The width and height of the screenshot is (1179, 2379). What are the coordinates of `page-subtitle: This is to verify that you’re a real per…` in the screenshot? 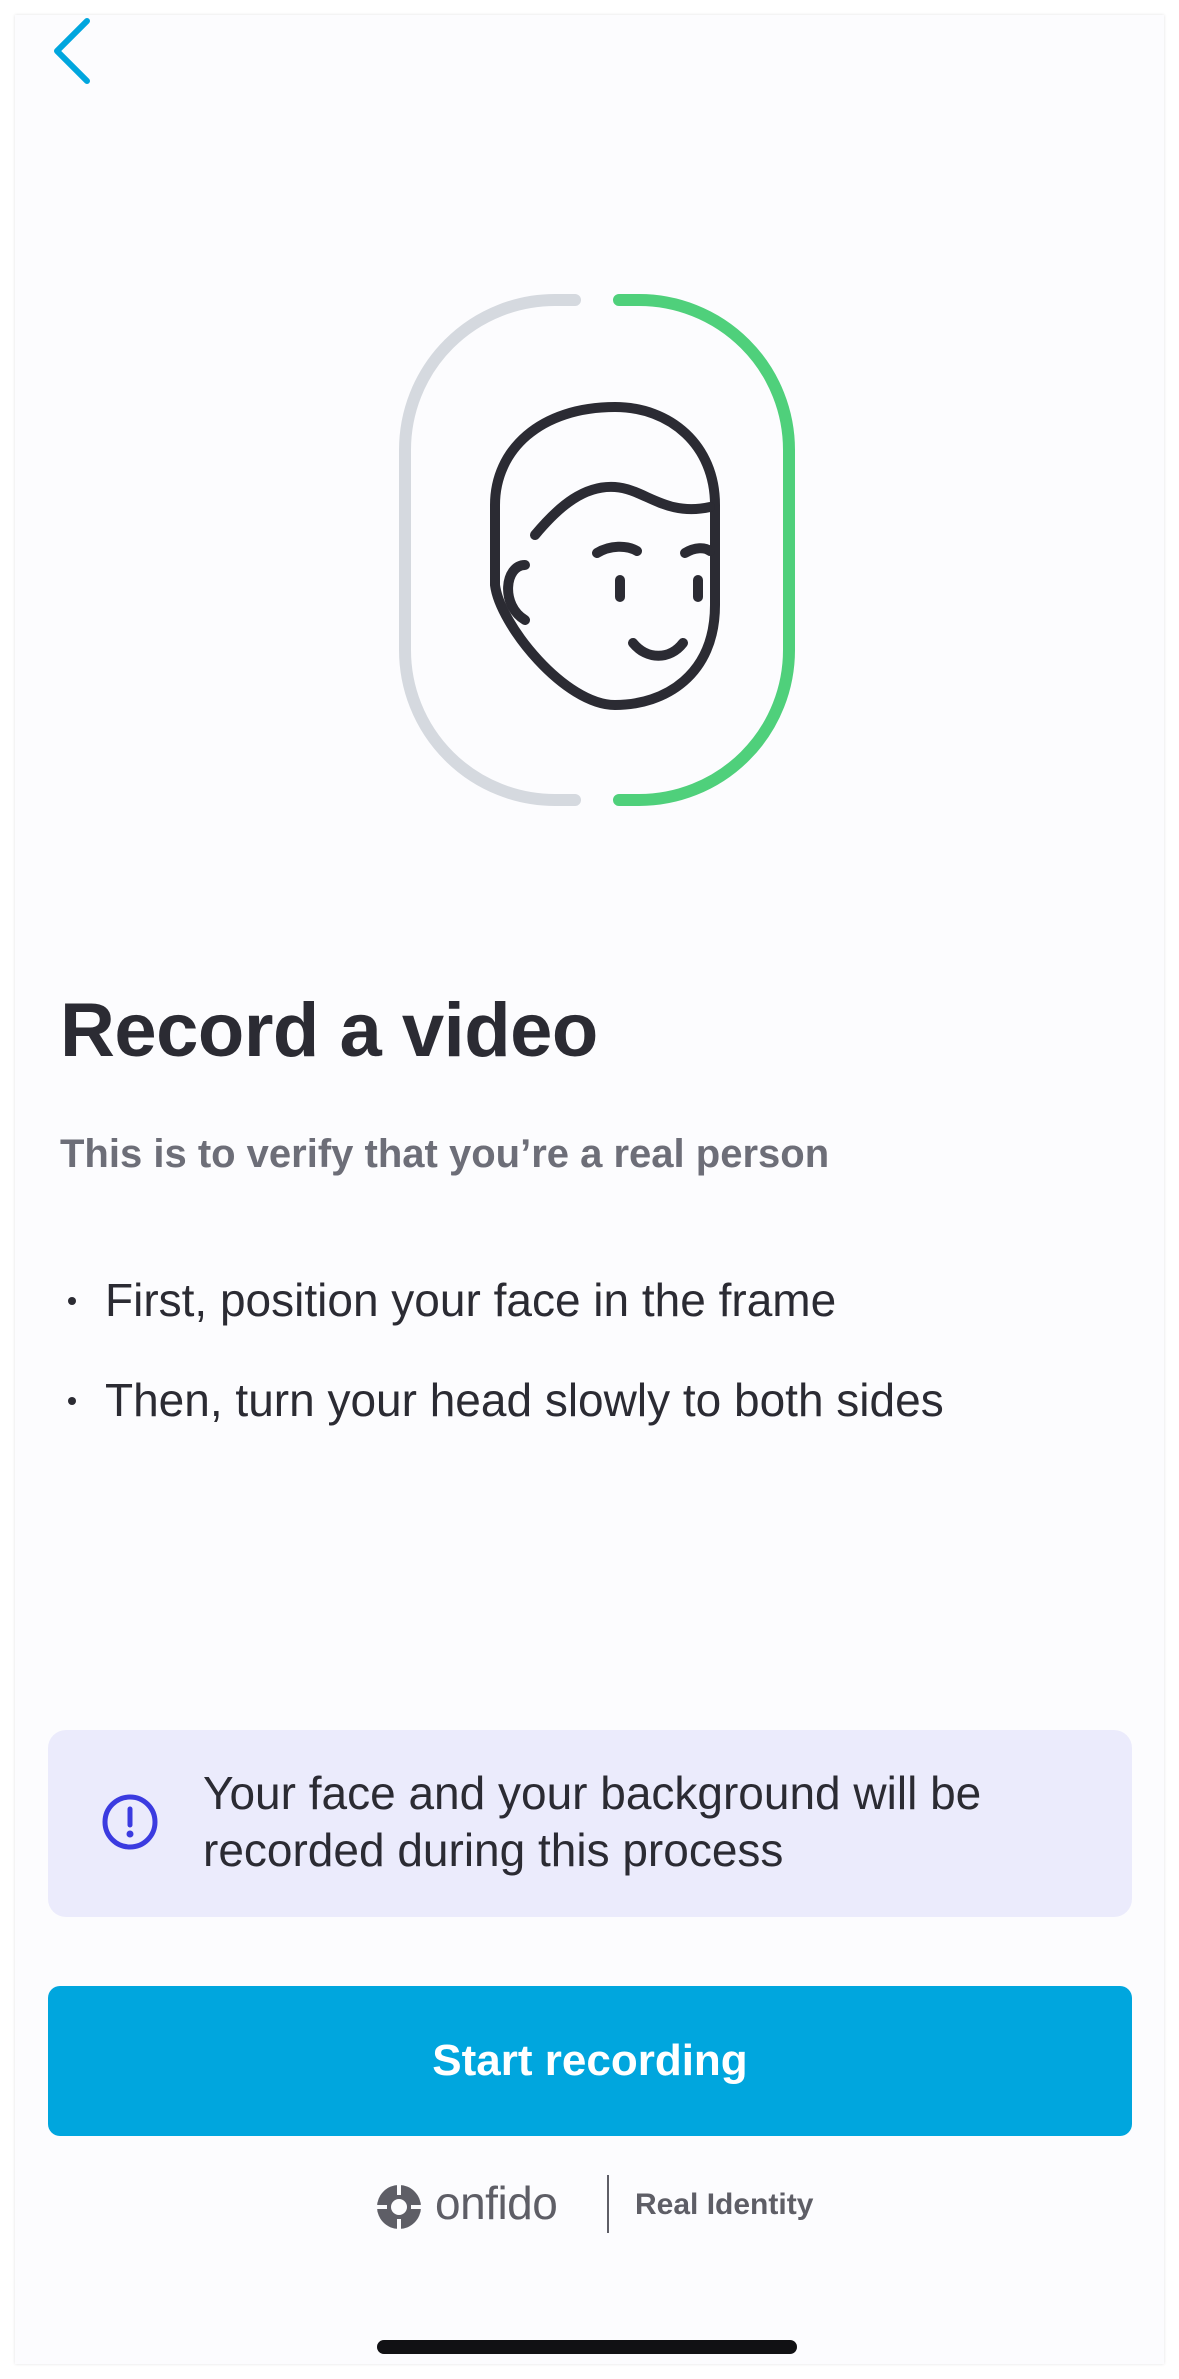 It's located at (445, 1154).